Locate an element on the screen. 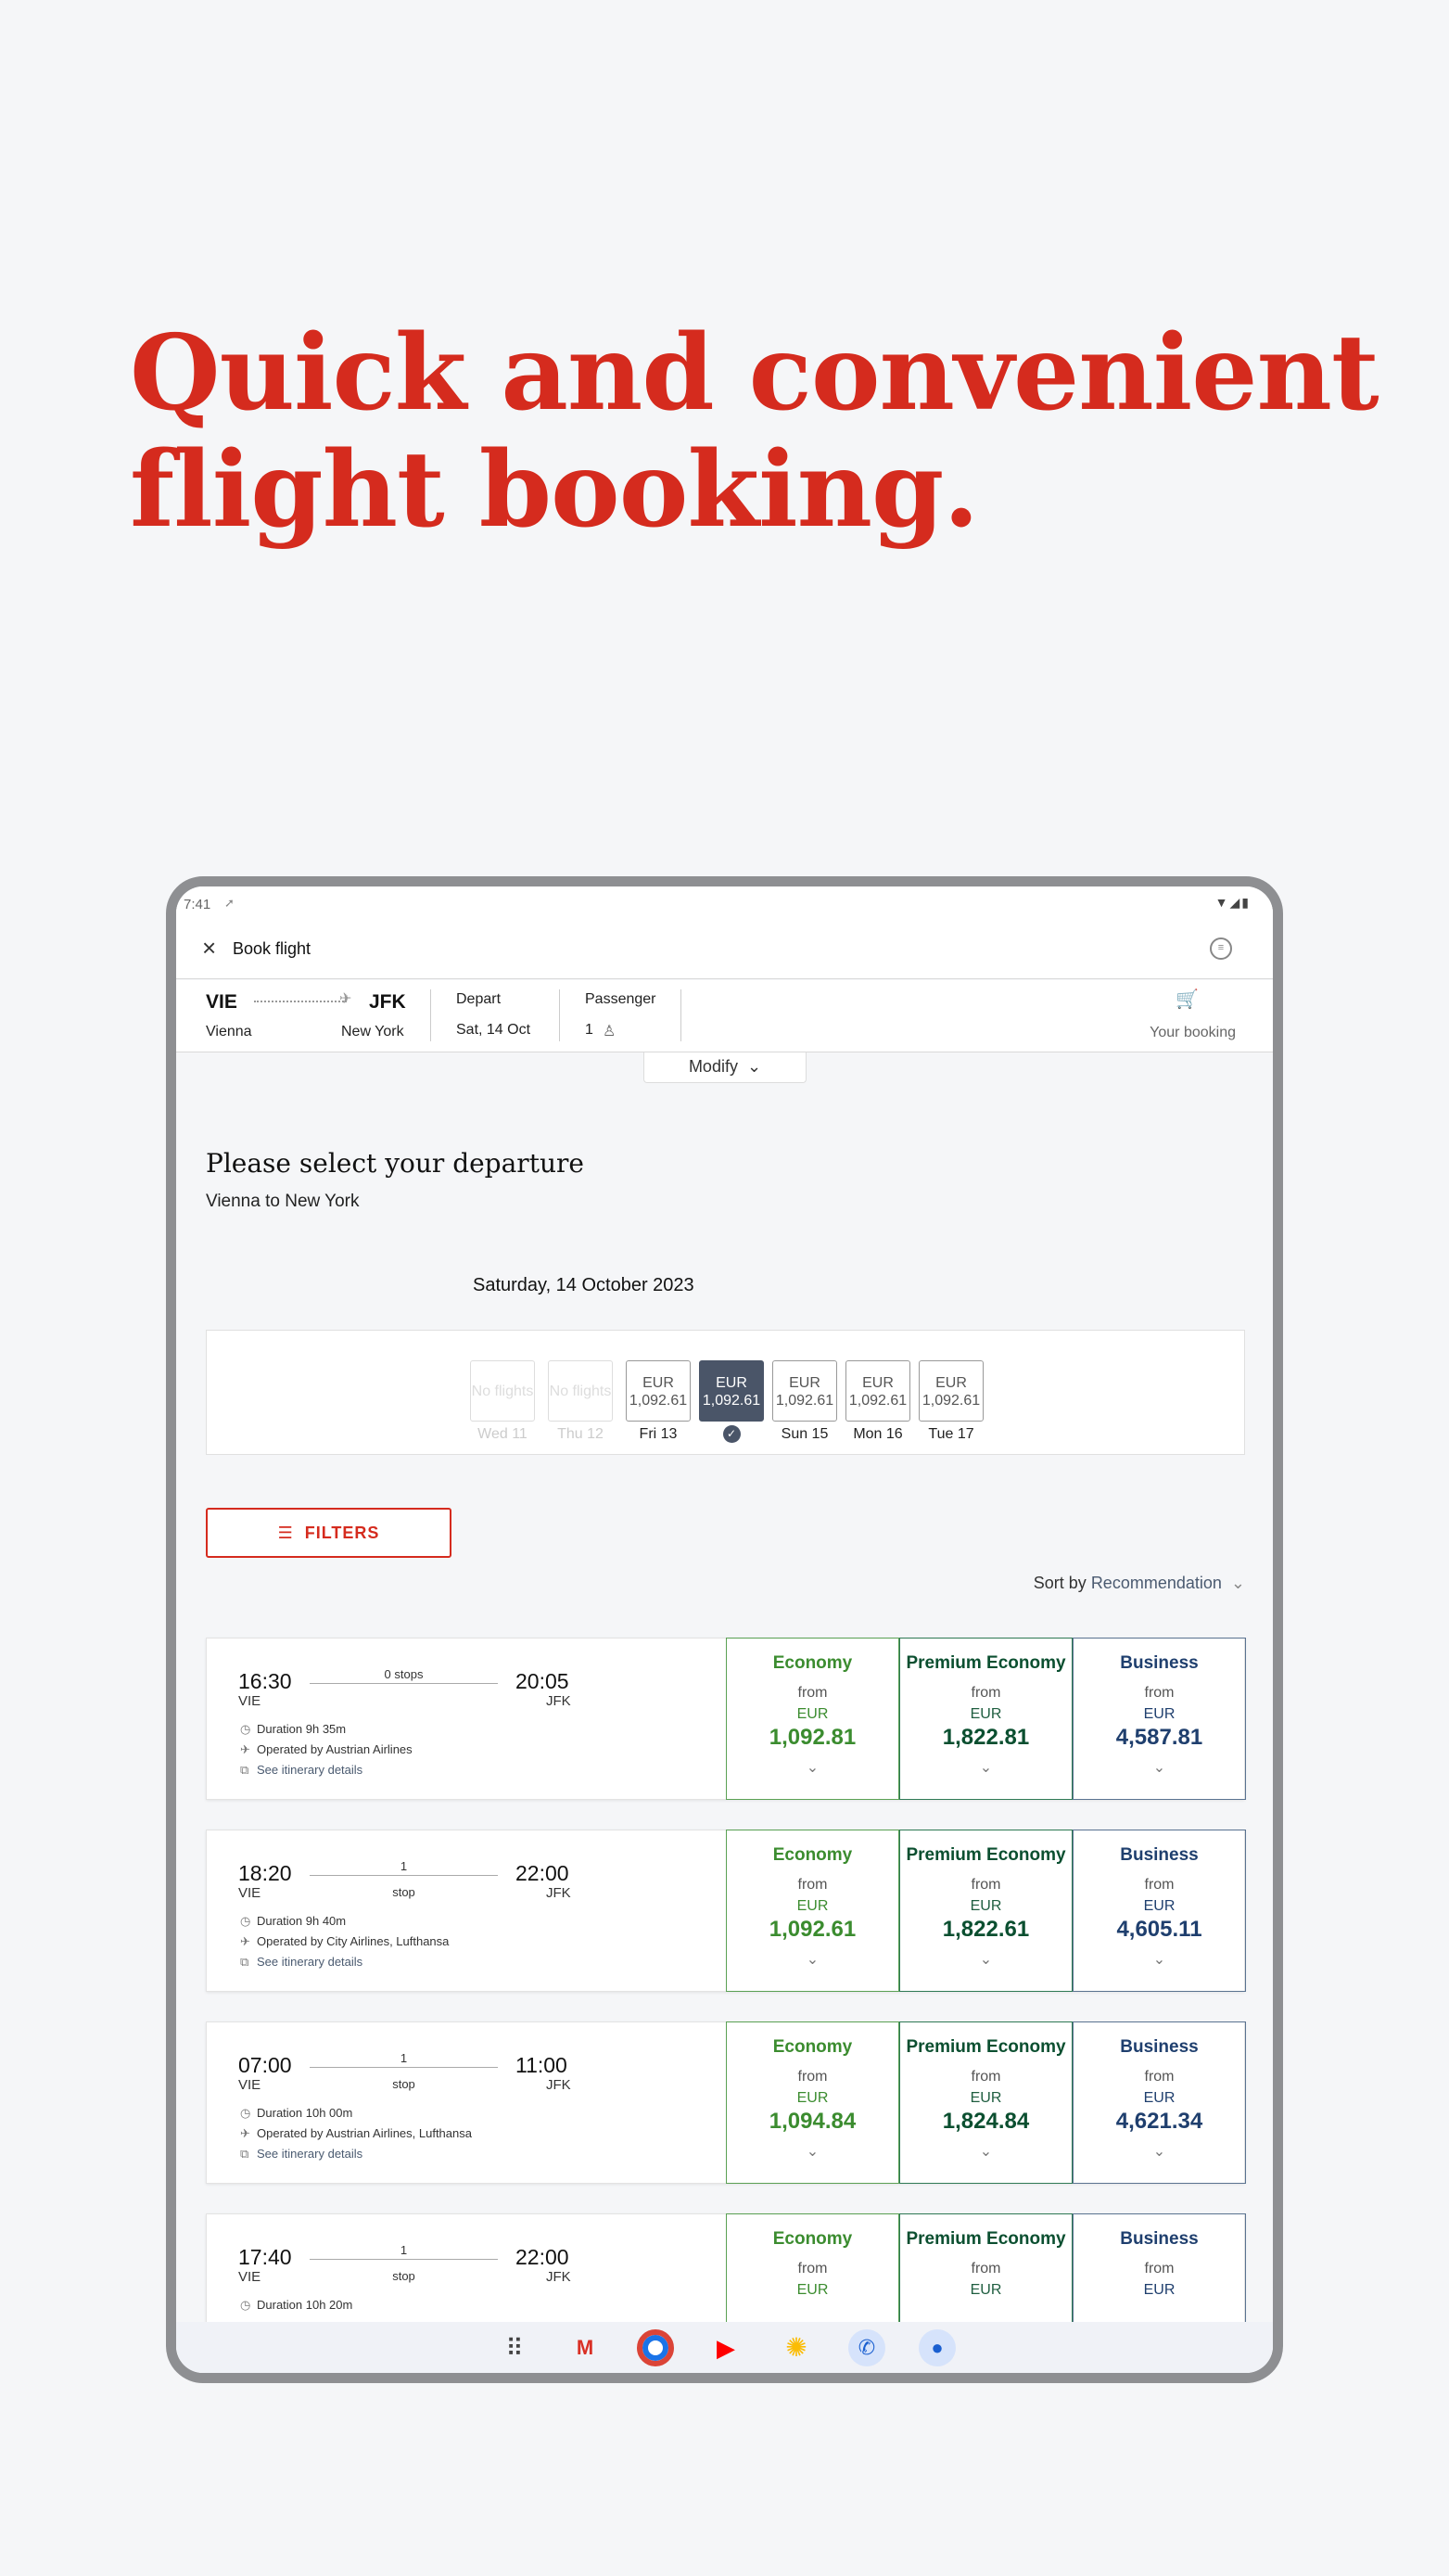 The height and width of the screenshot is (2576, 1449). arrival-time: 20:05 is located at coordinates (542, 1681).